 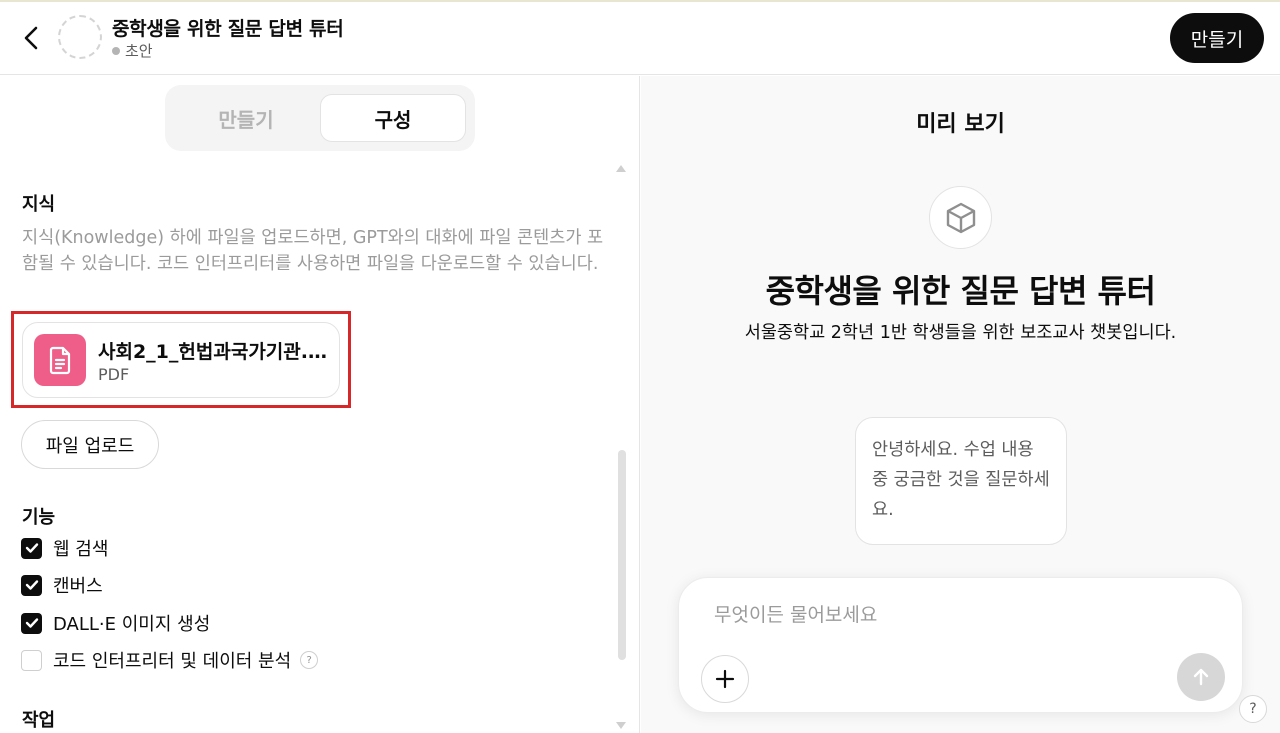 What do you see at coordinates (39, 204) in the screenshot?
I see `knowledge-heading: 지식` at bounding box center [39, 204].